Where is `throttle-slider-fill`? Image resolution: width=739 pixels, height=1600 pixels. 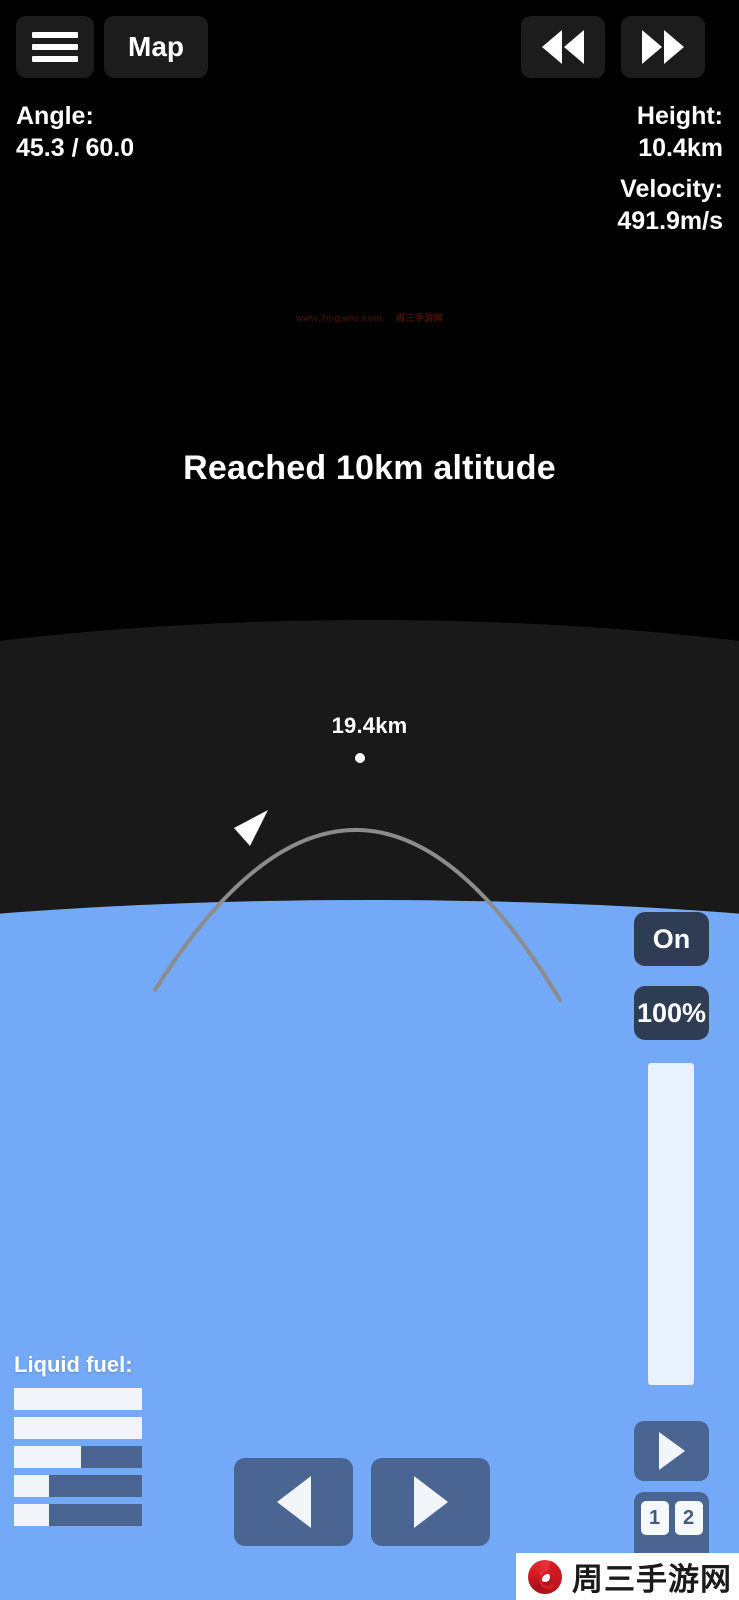
throttle-slider-fill is located at coordinates (671, 1224).